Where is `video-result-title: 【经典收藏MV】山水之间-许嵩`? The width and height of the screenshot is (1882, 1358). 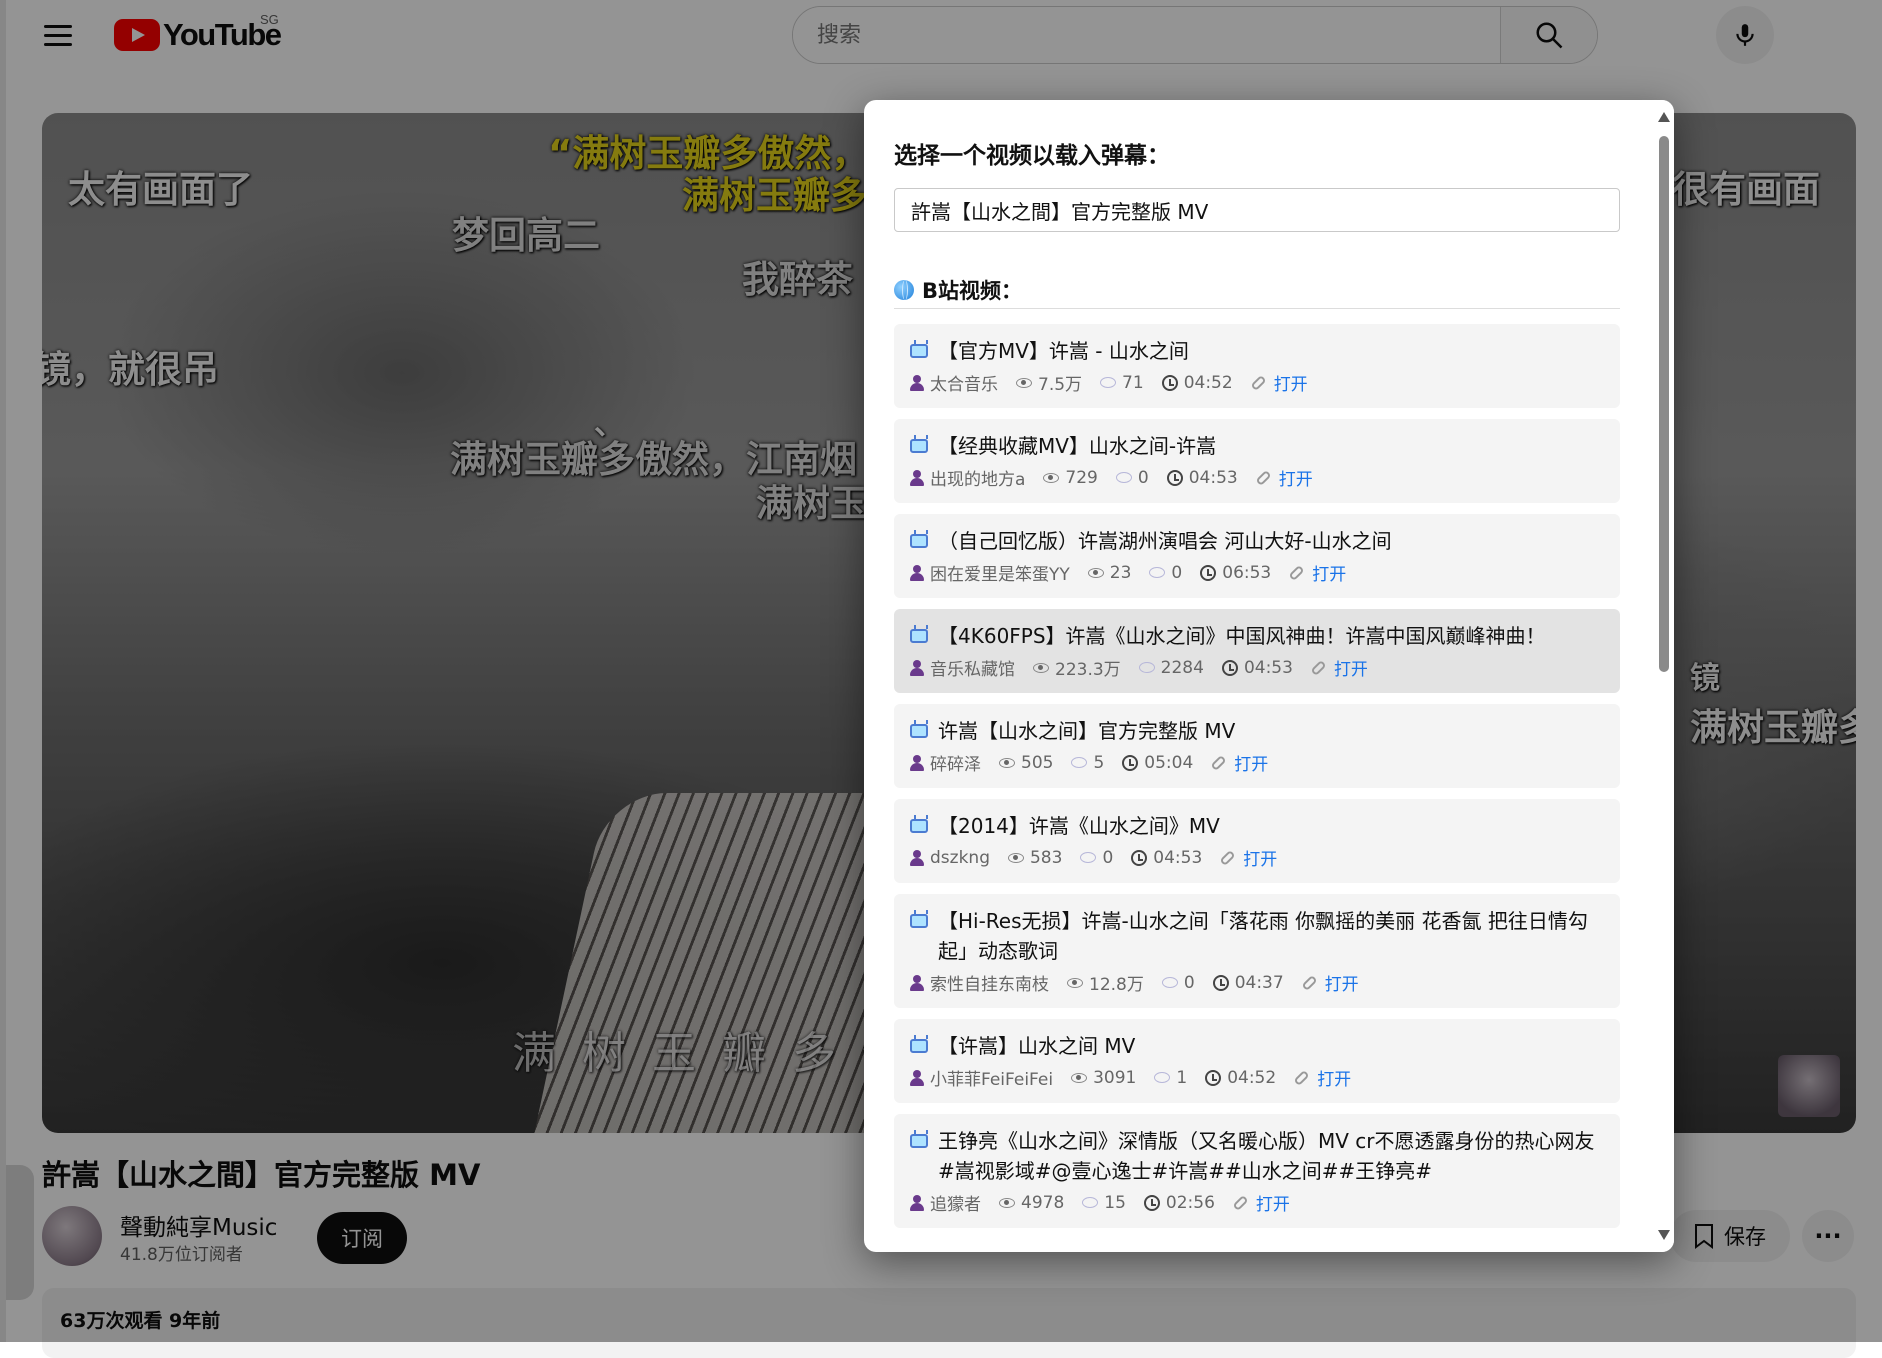 video-result-title: 【经典收藏MV】山水之间-许嵩 is located at coordinates (1257, 446).